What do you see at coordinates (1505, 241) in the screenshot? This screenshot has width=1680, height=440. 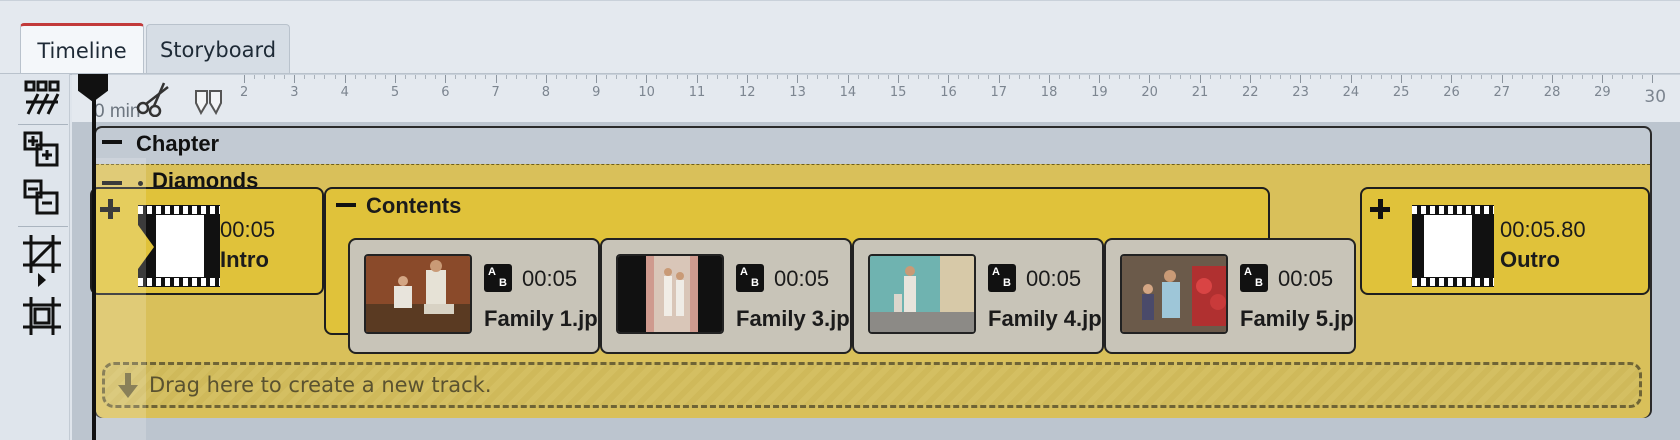 I see `outro-clip: 00:05.80 Outro` at bounding box center [1505, 241].